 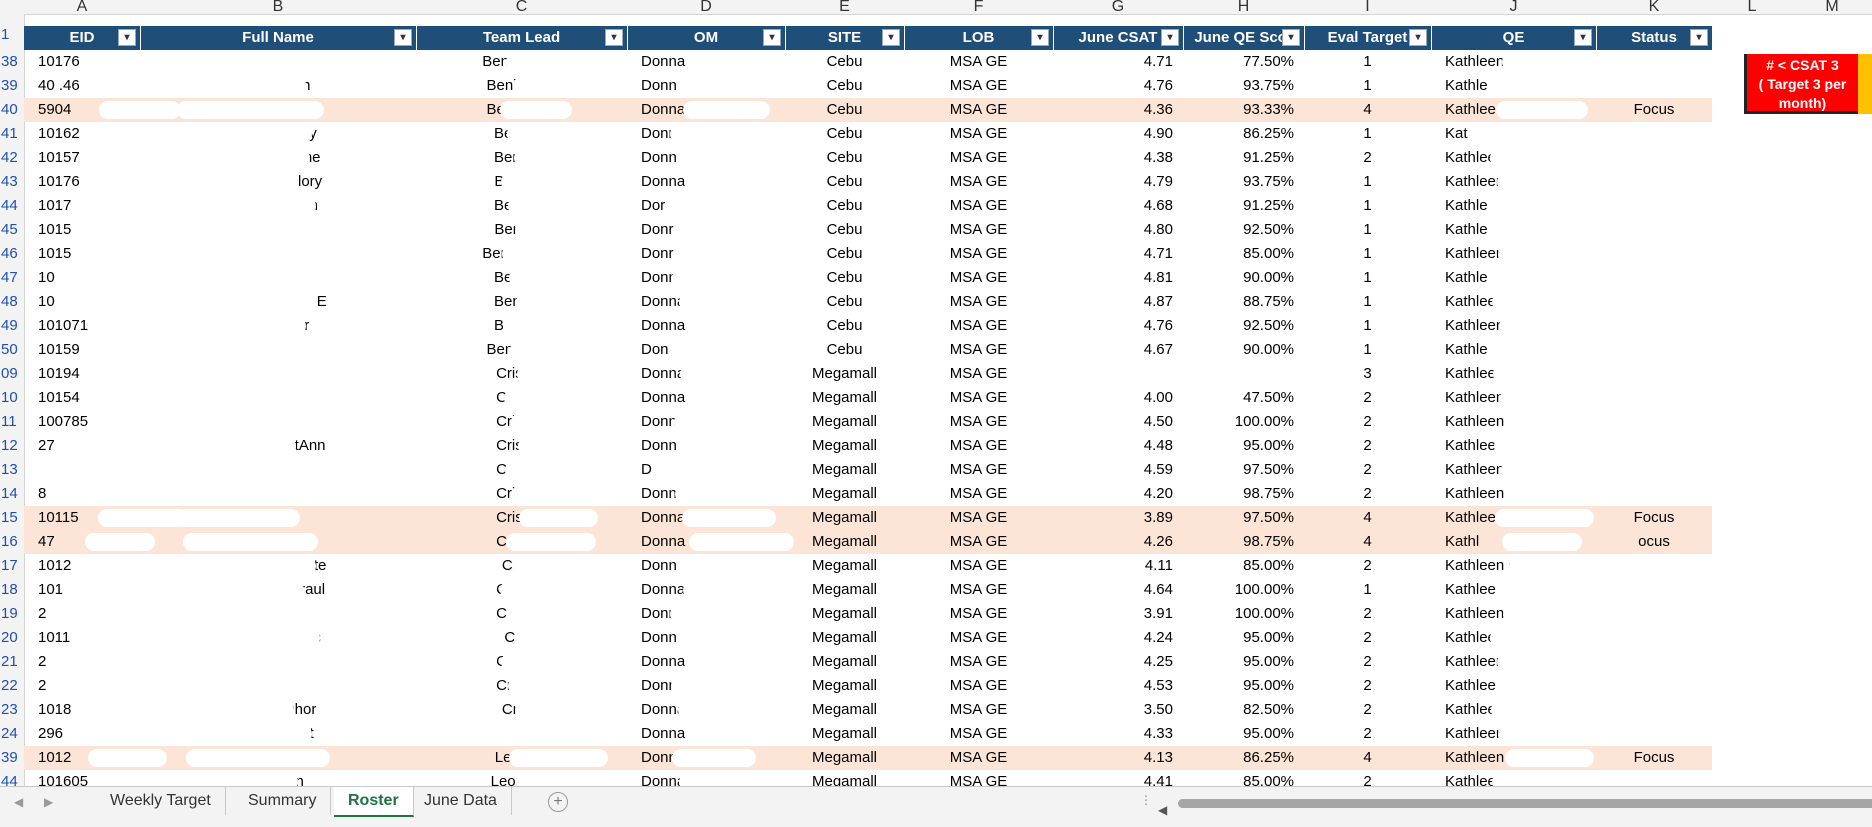 I want to click on row-number: 20, so click(x=11, y=637).